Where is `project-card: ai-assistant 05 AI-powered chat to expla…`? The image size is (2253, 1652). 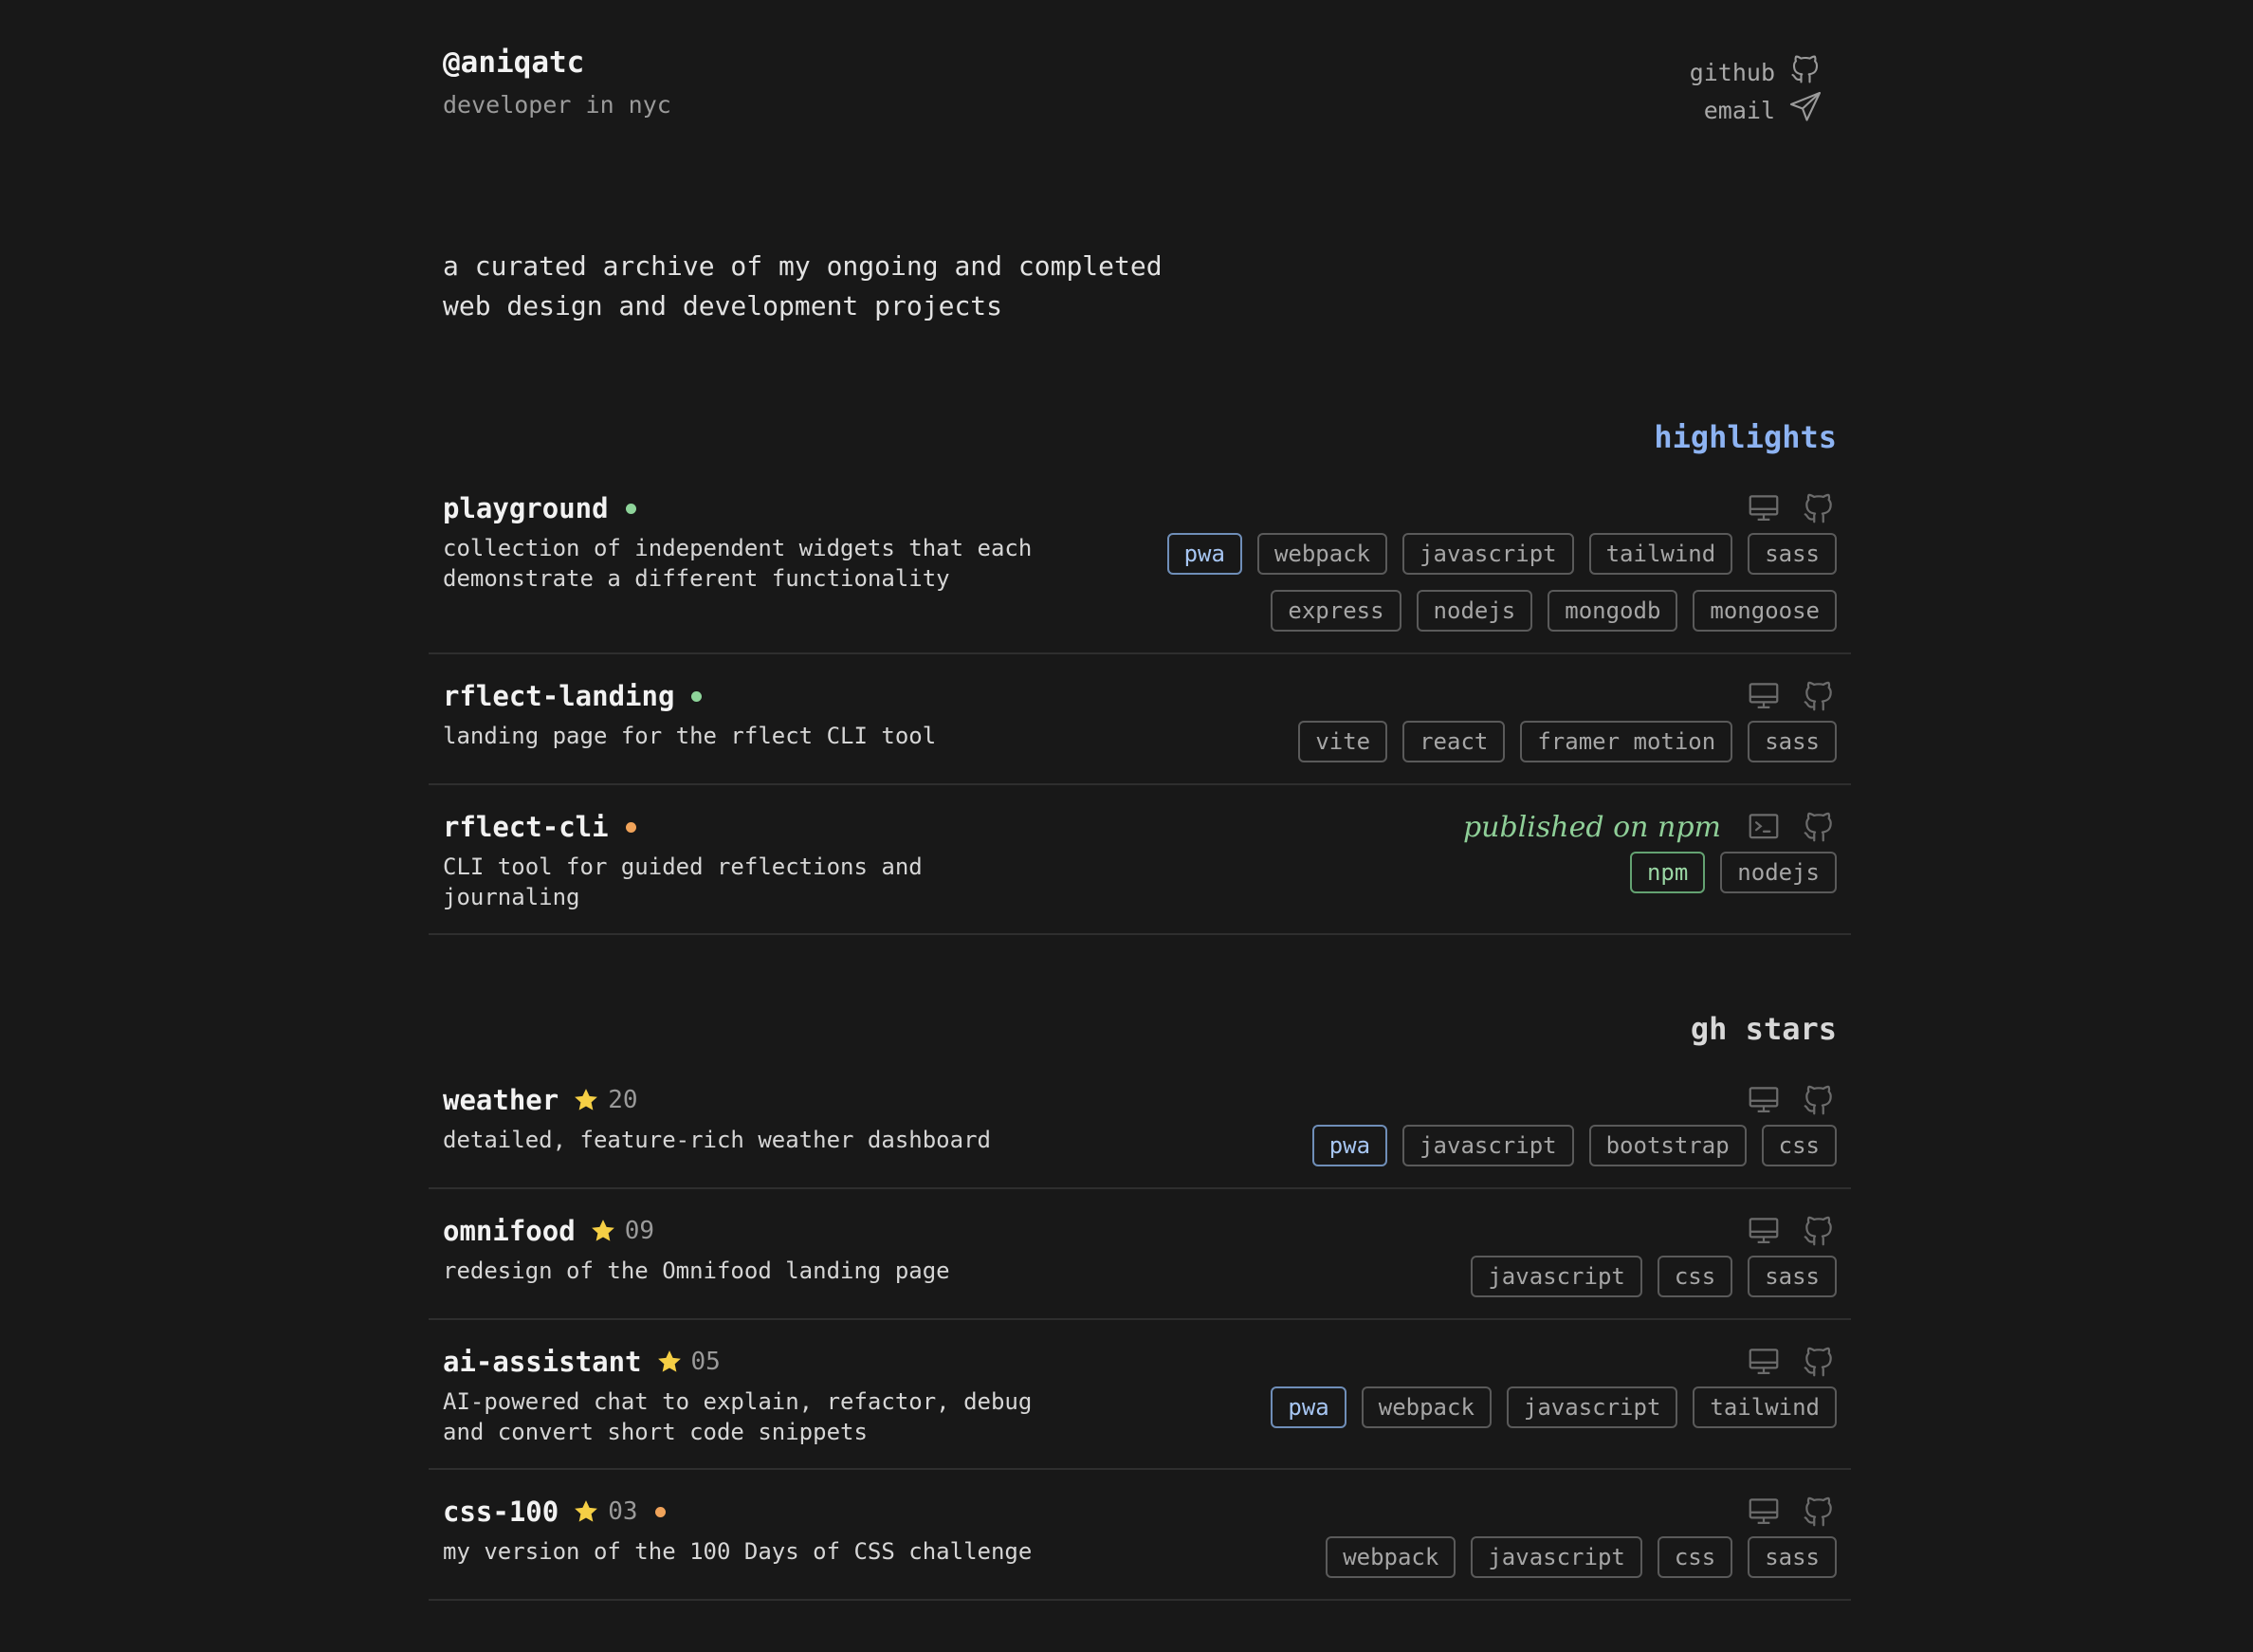 project-card: ai-assistant 05 AI-powered chat to expla… is located at coordinates (1140, 1395).